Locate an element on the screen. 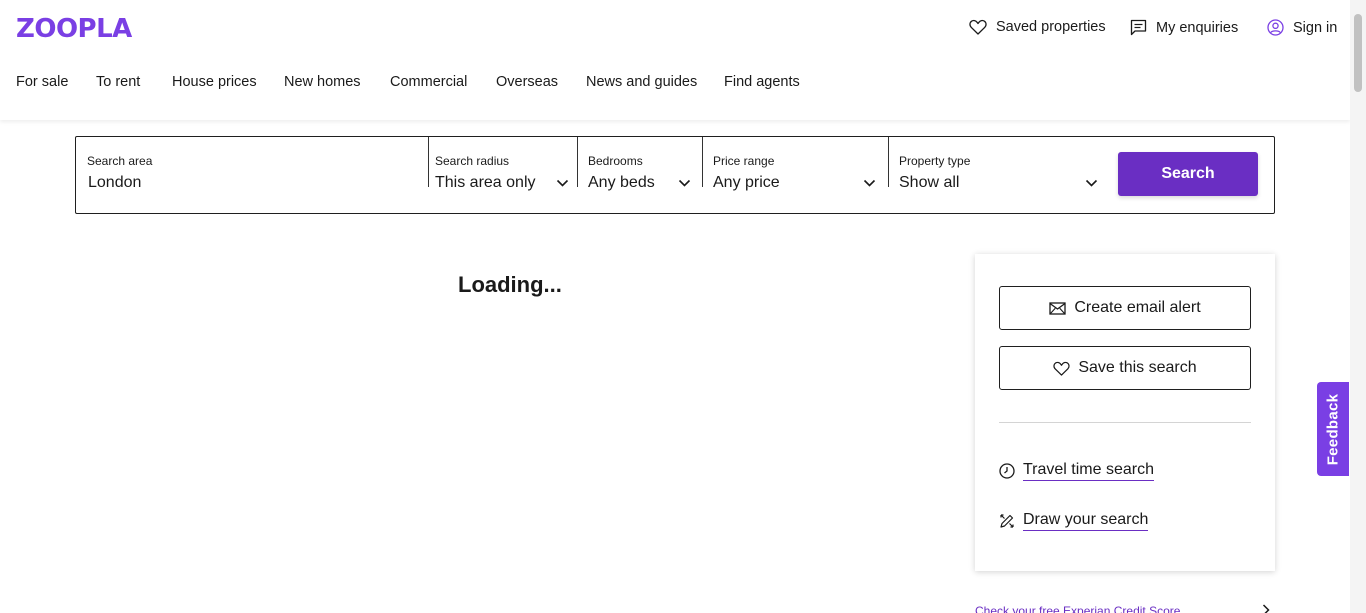  search-area-label: Search area is located at coordinates (120, 161).